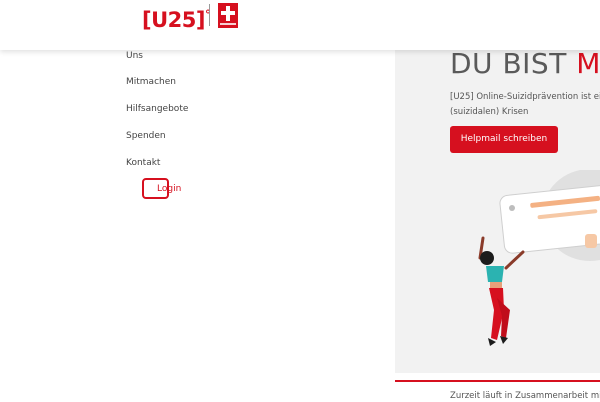 The width and height of the screenshot is (600, 402). I want to click on hero-title: DU BIST MIR, so click(525, 65).